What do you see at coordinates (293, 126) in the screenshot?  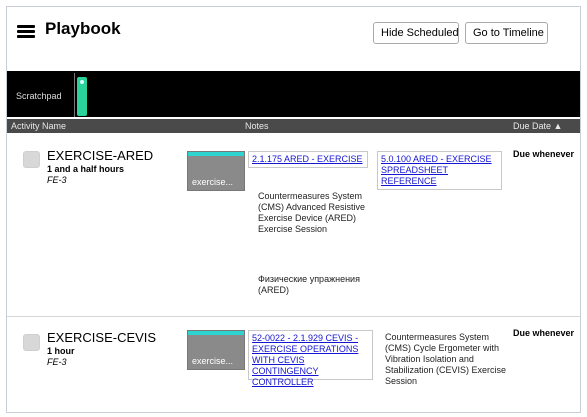 I see `column-header-bar: Activity Name Notes Due Date ▲` at bounding box center [293, 126].